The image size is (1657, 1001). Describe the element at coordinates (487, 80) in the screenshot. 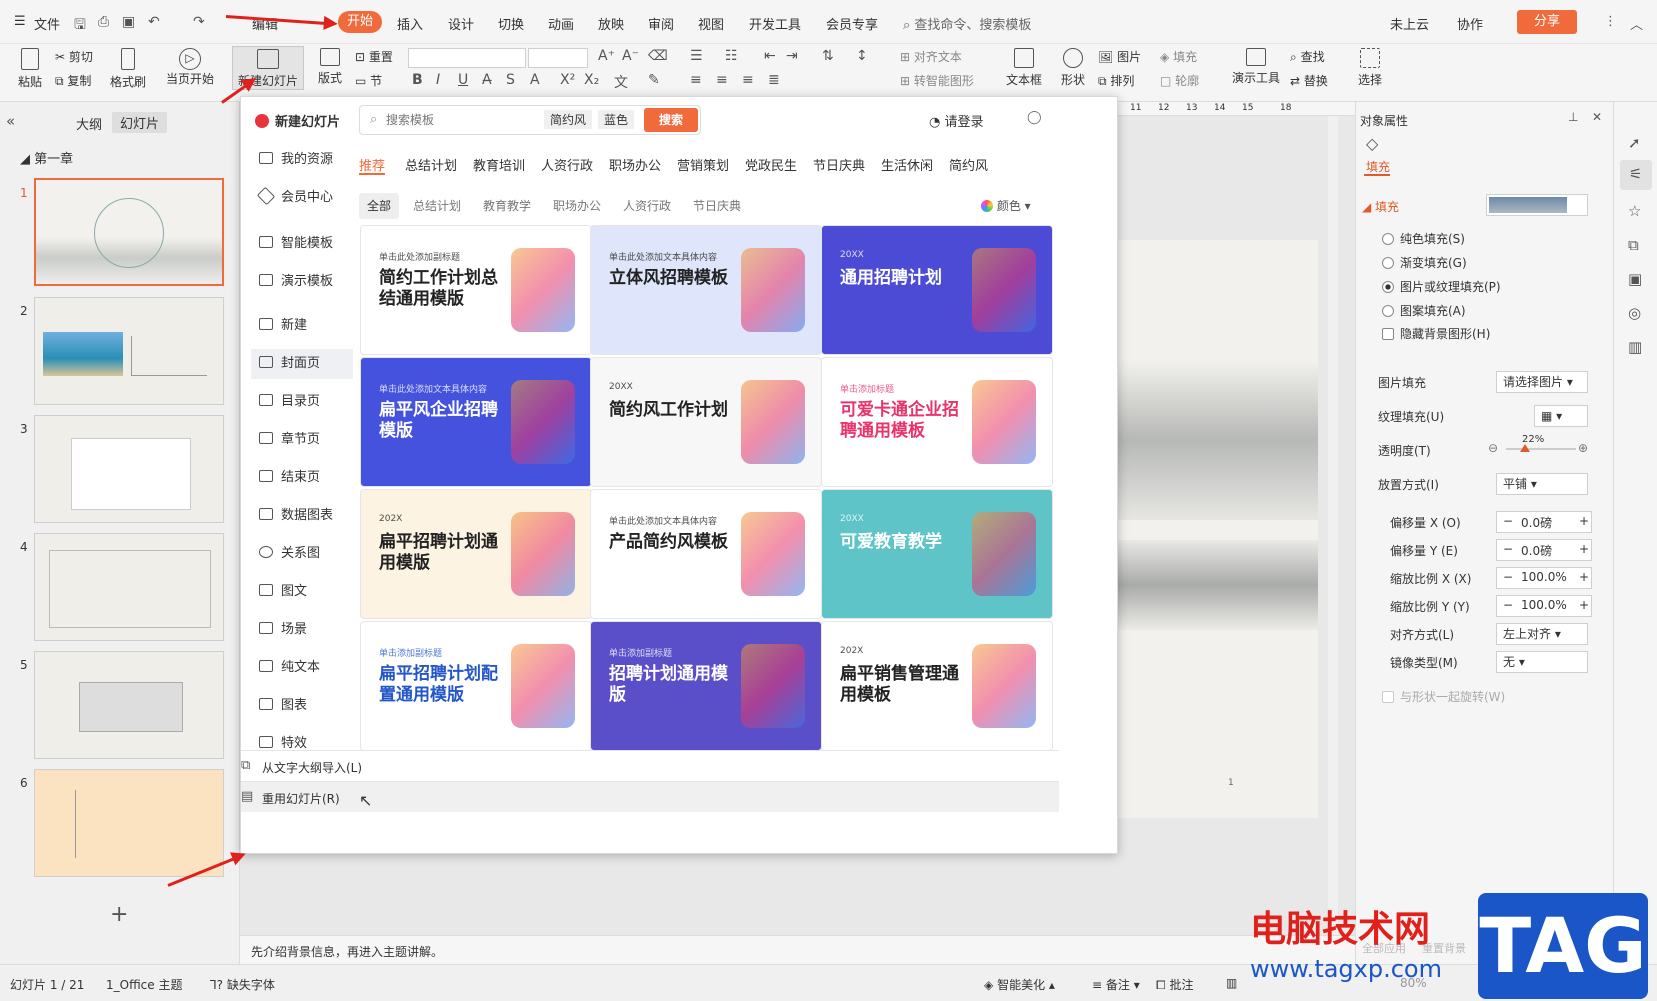

I see `strikethrough-icon: A̶` at that location.